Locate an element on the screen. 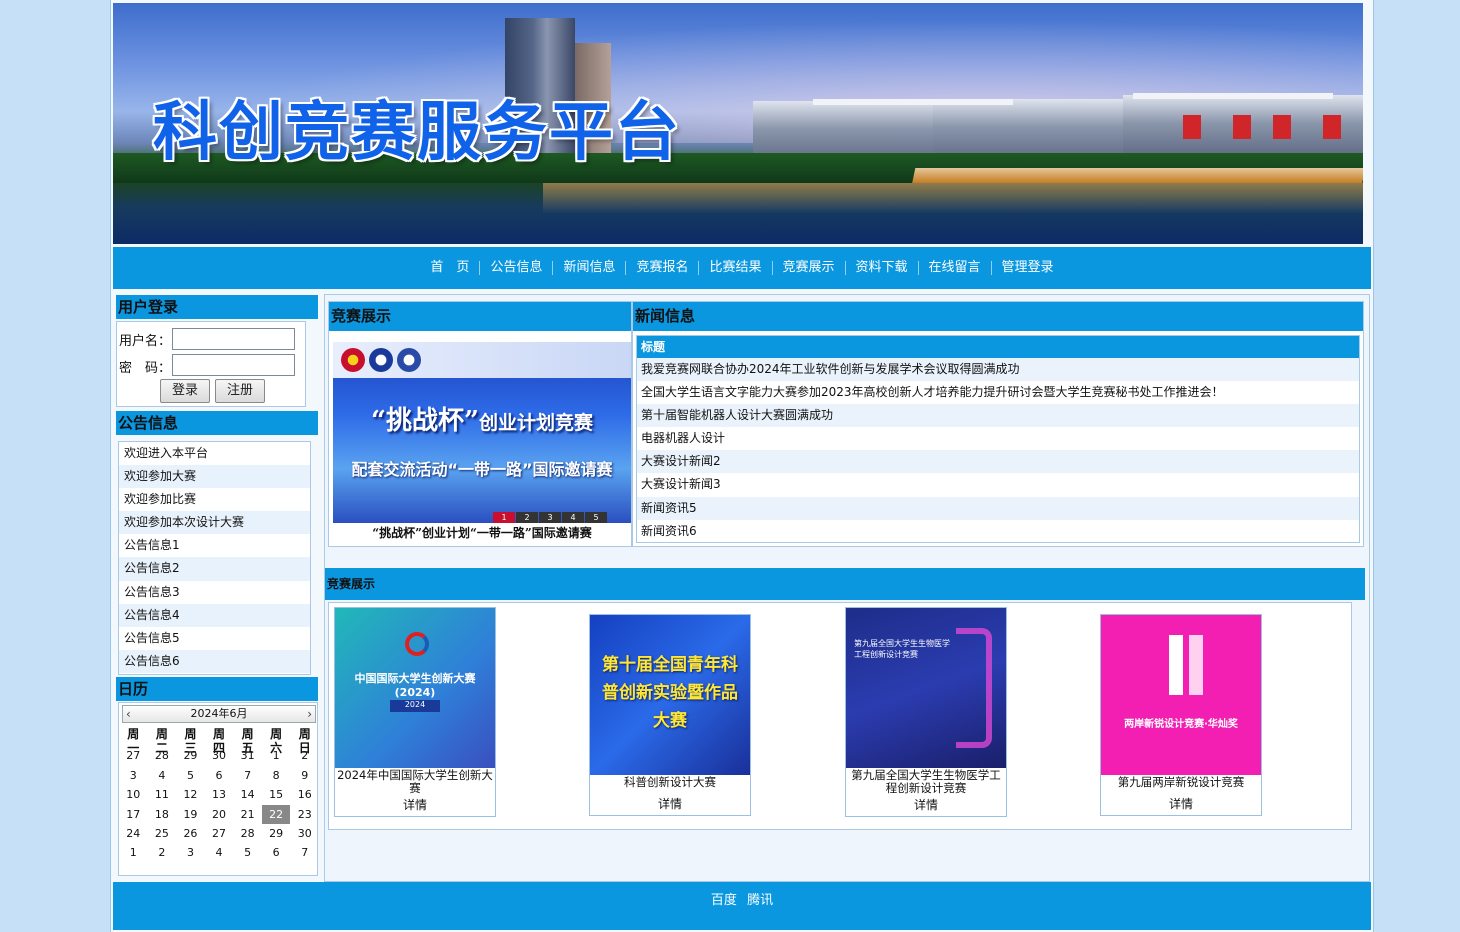  footer-link-baidu: 百度 is located at coordinates (724, 900).